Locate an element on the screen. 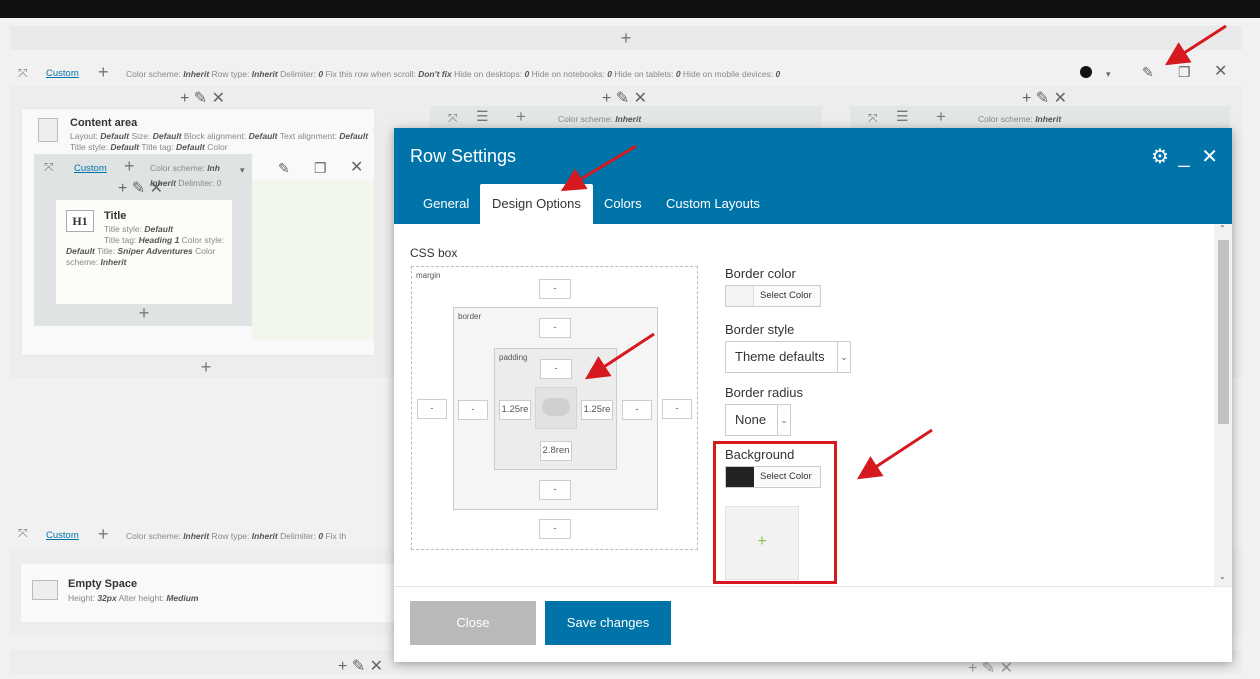 This screenshot has height=679, width=1260. arrow-to-padding is located at coordinates (619, 356).